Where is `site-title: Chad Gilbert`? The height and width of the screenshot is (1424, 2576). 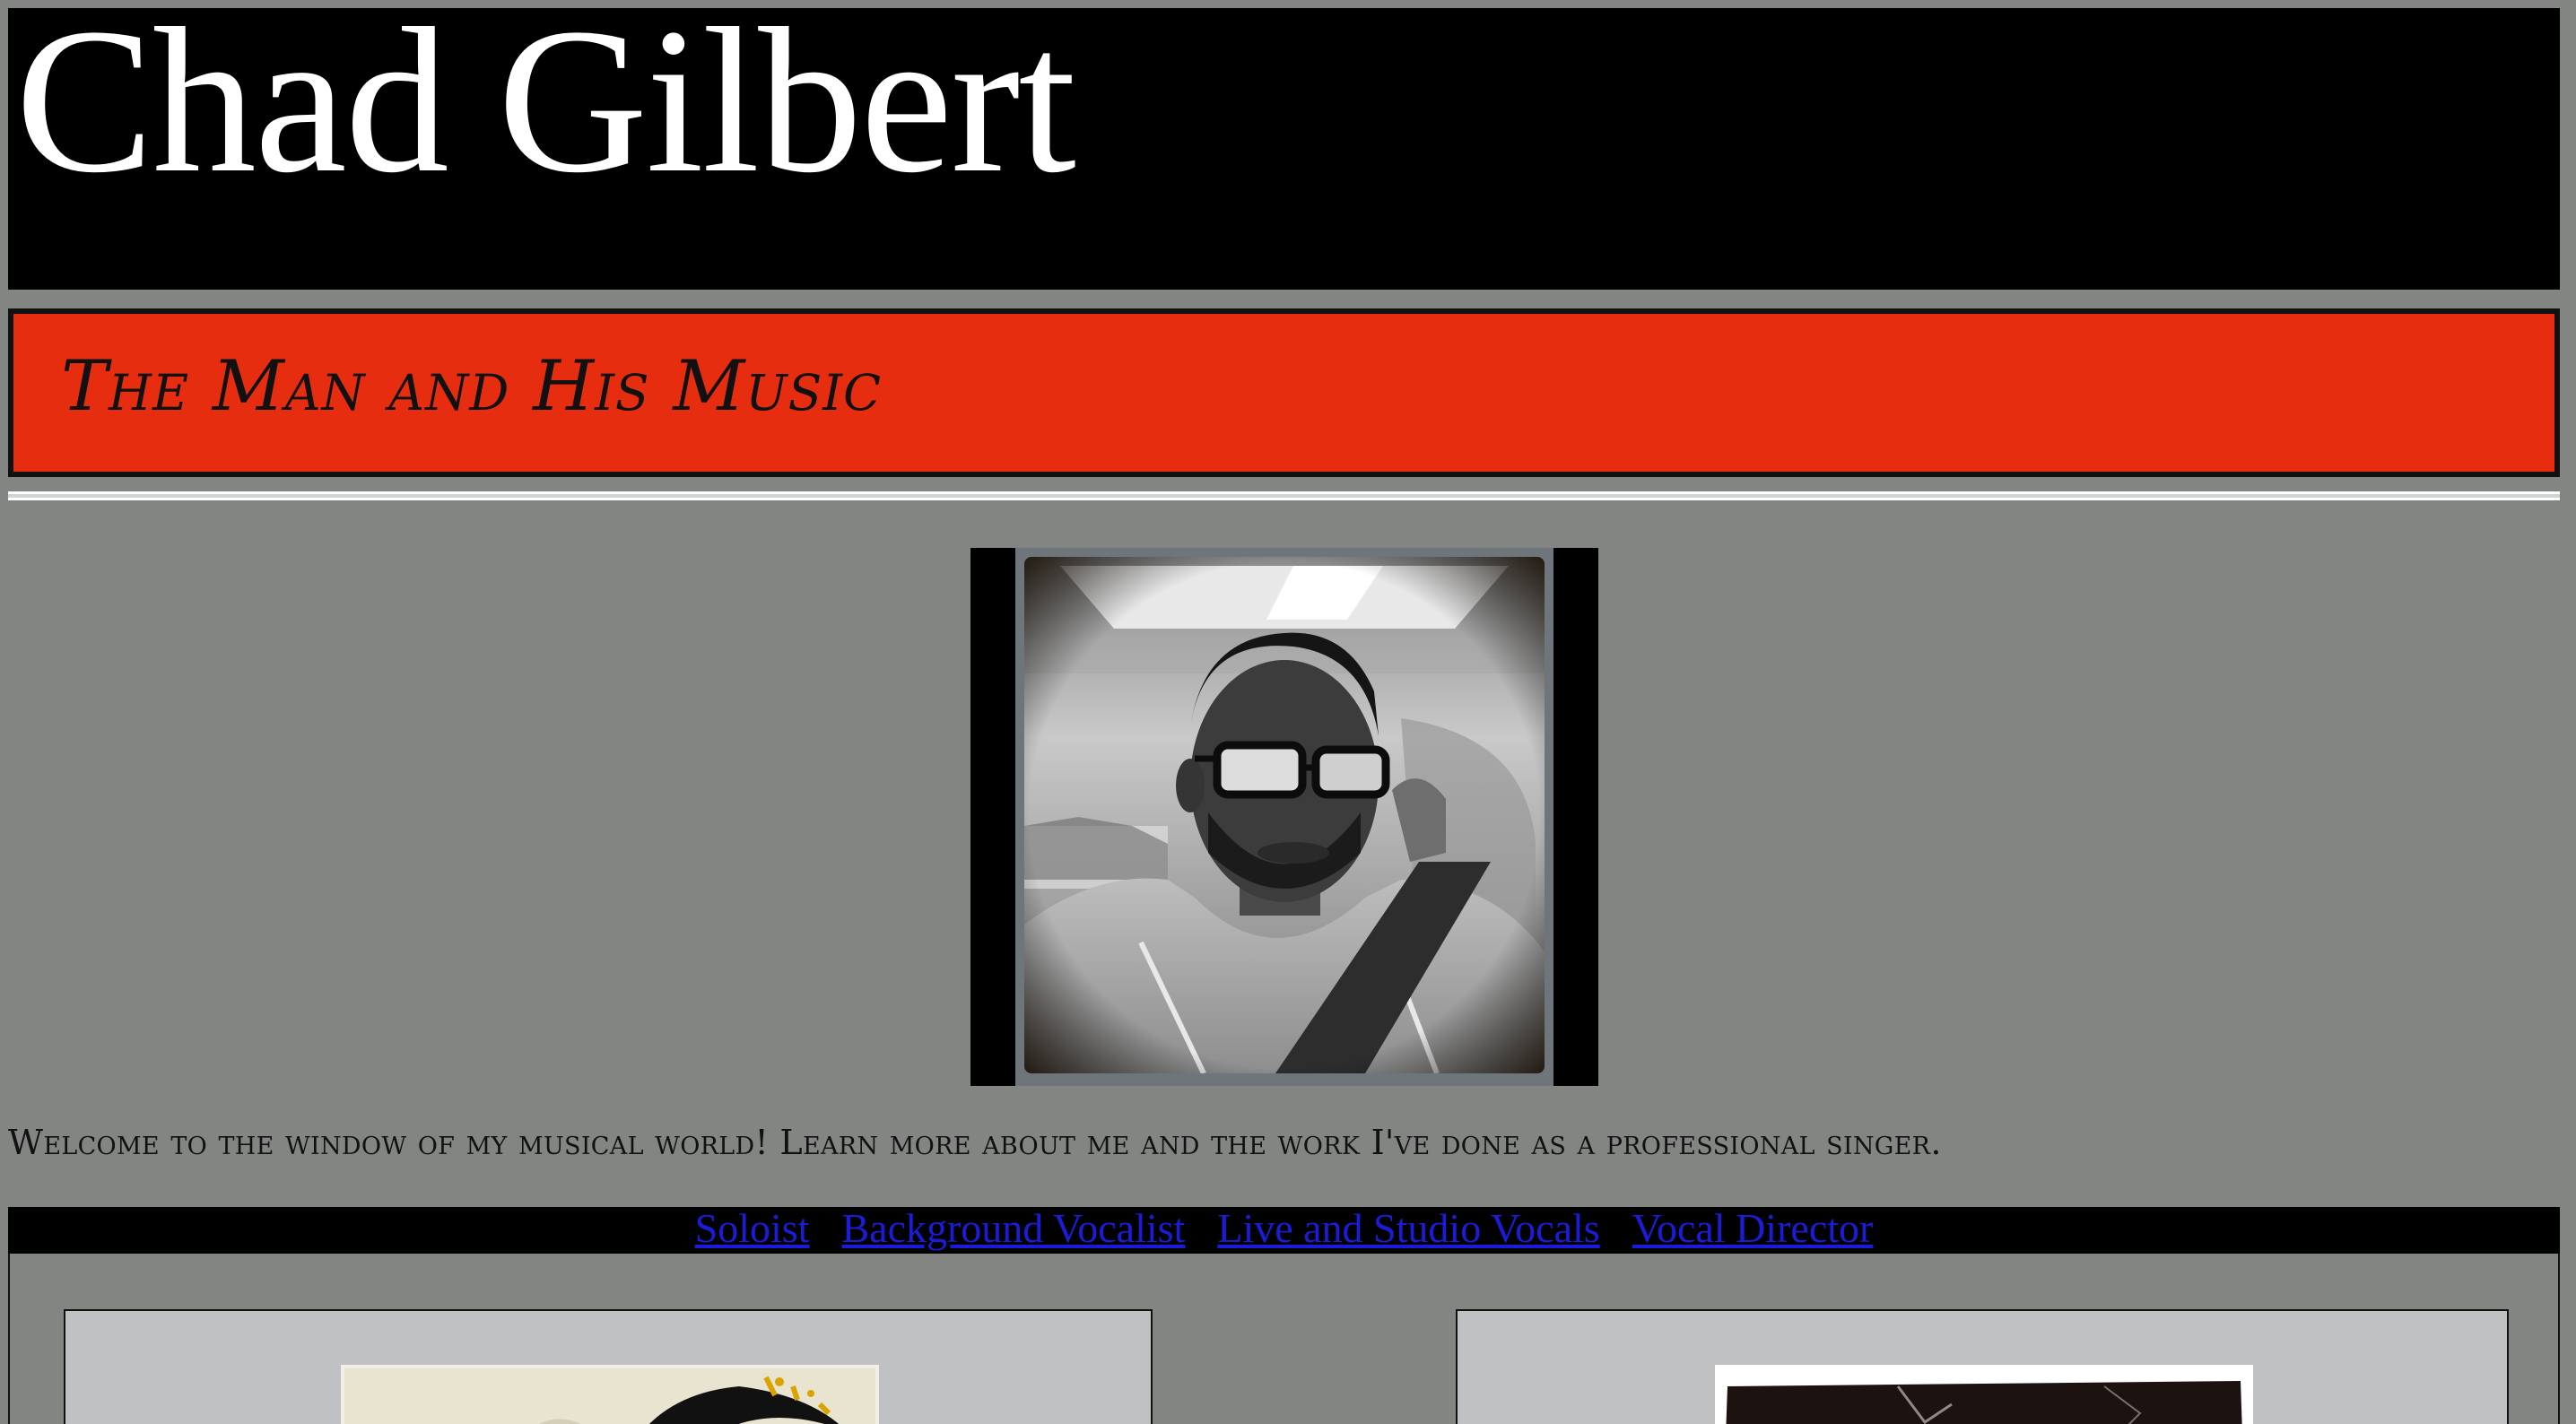 site-title: Chad Gilbert is located at coordinates (545, 108).